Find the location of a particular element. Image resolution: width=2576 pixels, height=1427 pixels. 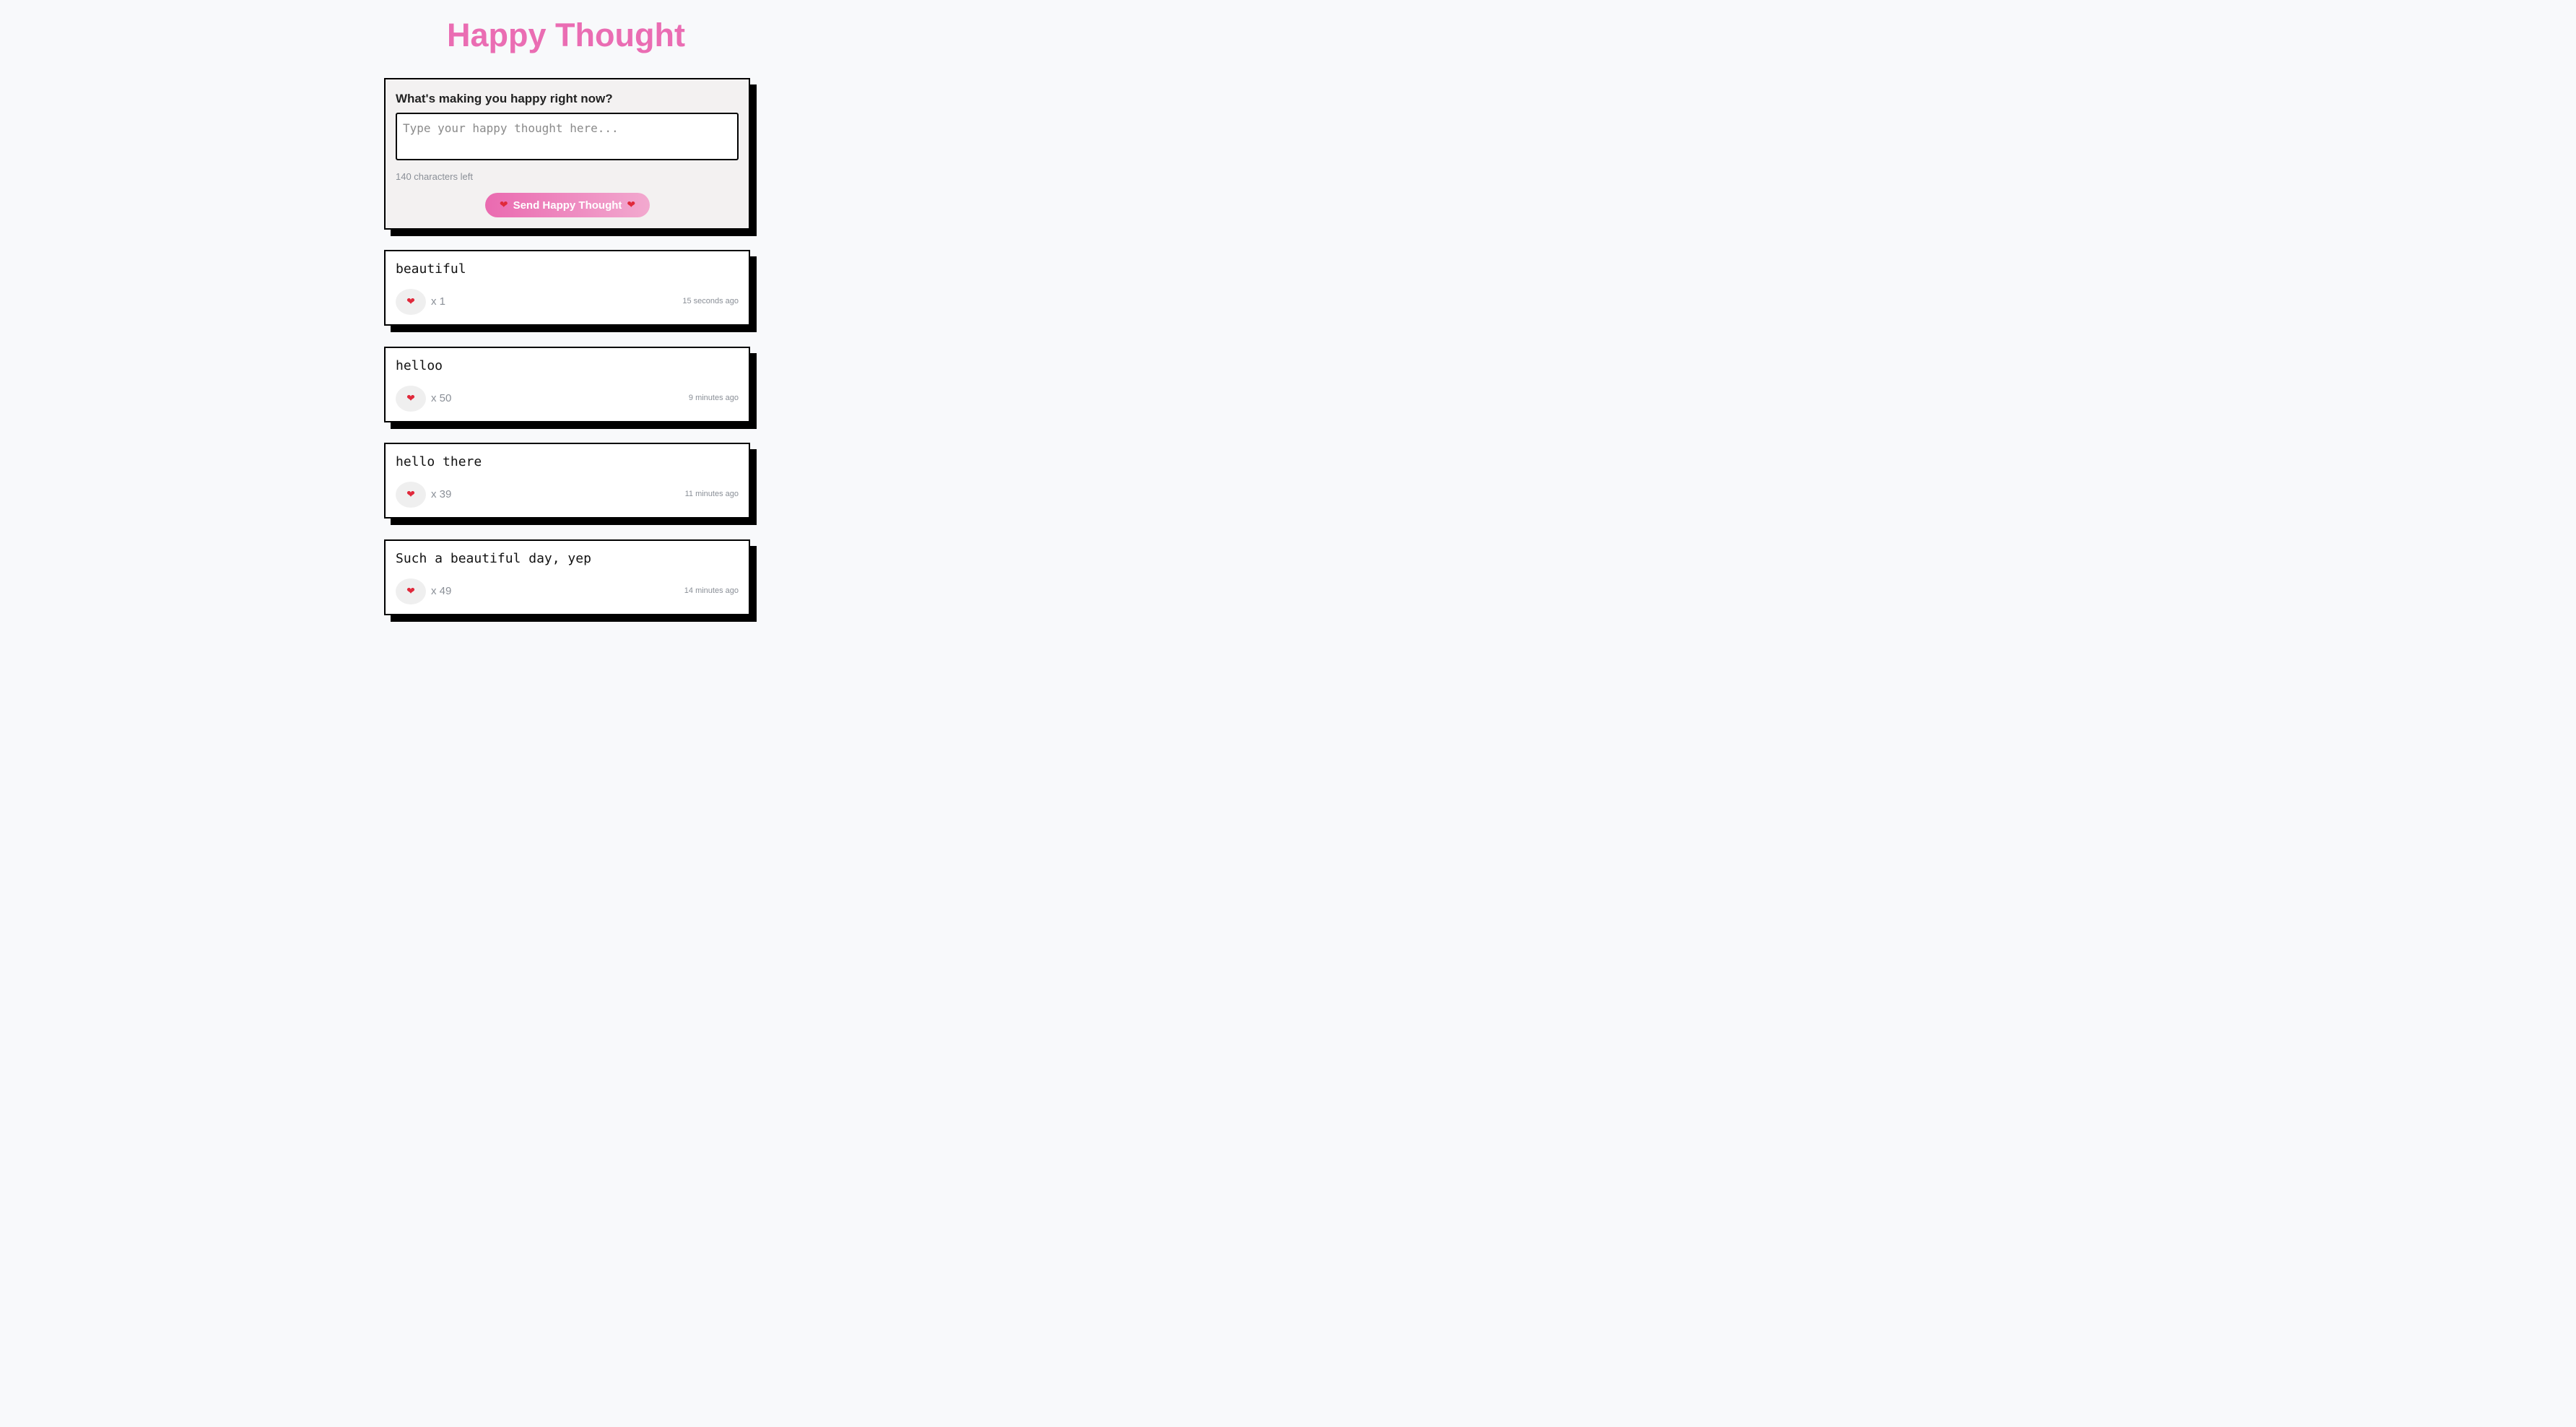

page-title: Happy Thought is located at coordinates (566, 35).